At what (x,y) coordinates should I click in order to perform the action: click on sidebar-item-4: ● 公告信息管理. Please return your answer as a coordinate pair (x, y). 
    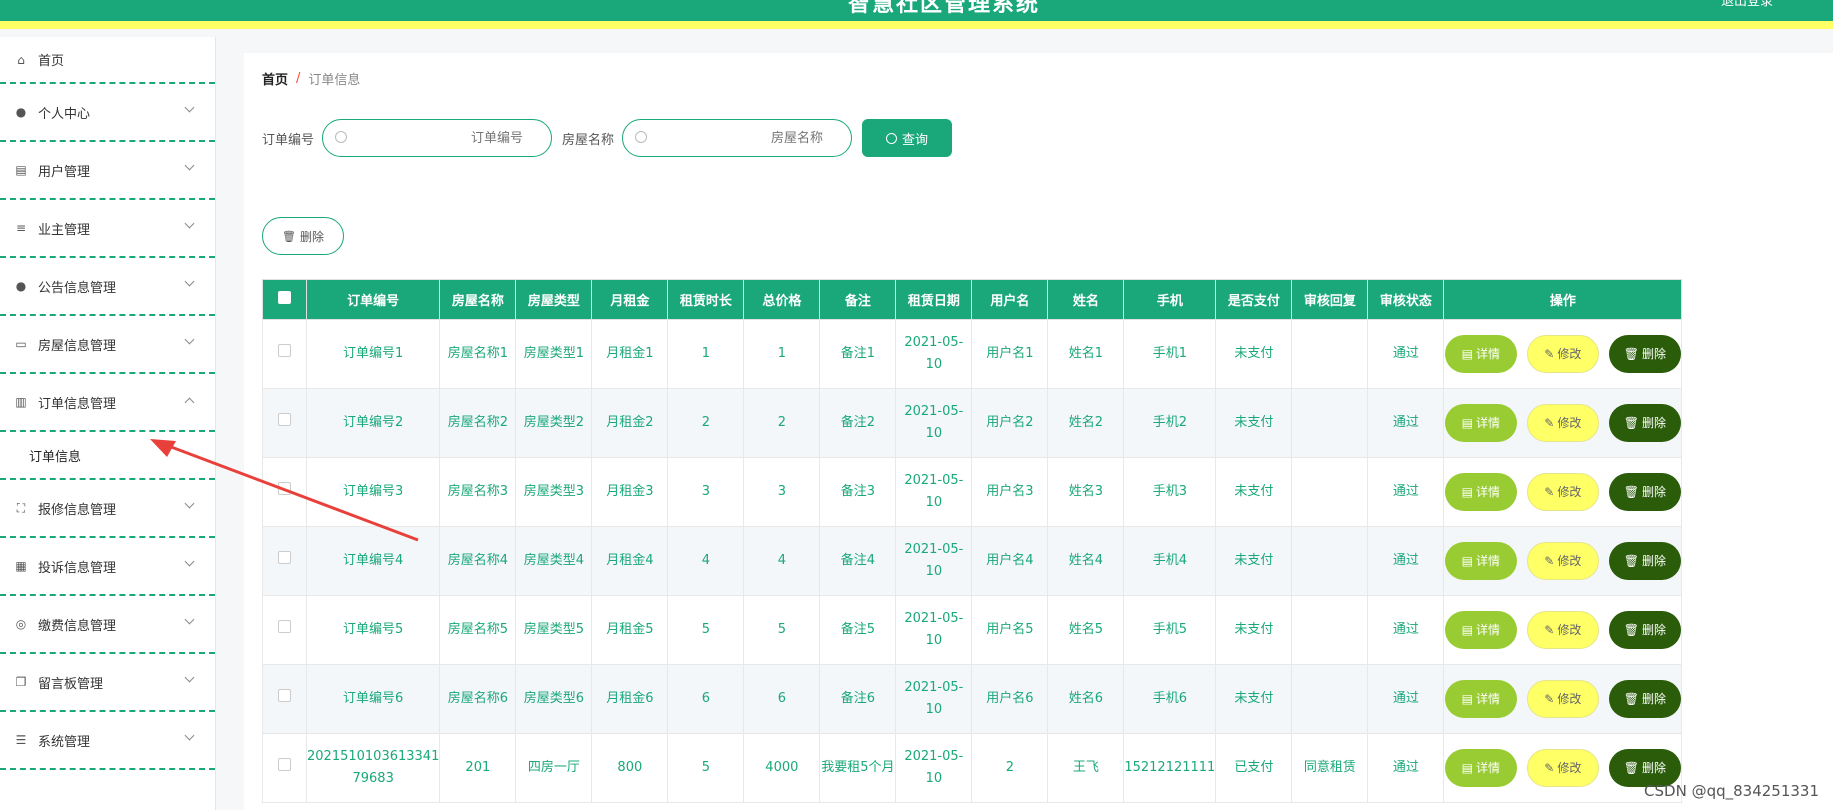
    Looking at the image, I should click on (107, 287).